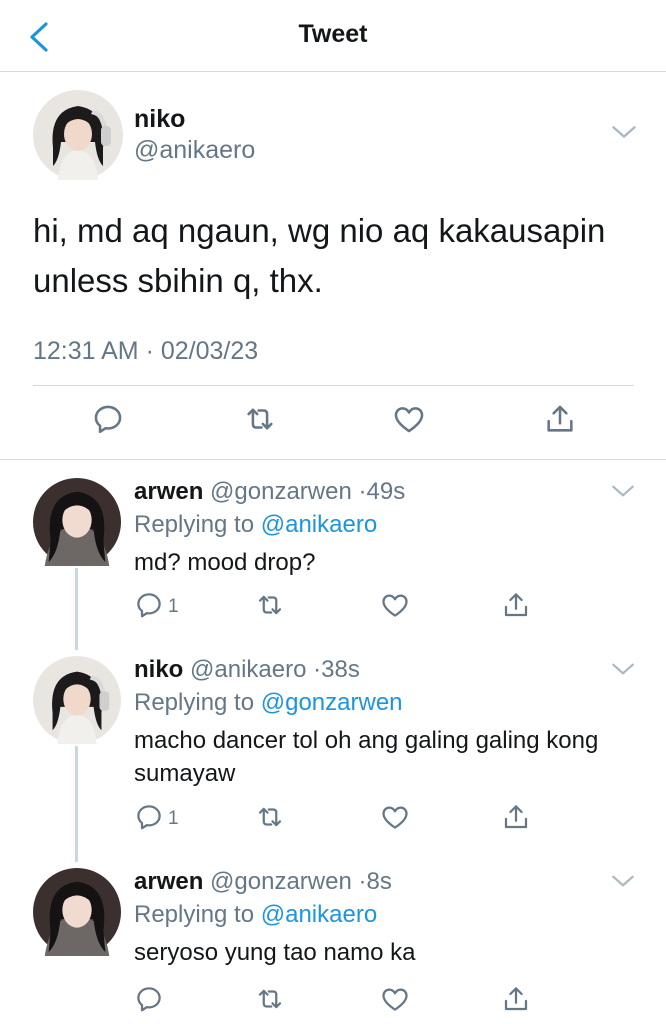 Image resolution: width=666 pixels, height=1024 pixels. Describe the element at coordinates (379, 881) in the screenshot. I see `reply-time: 8s` at that location.